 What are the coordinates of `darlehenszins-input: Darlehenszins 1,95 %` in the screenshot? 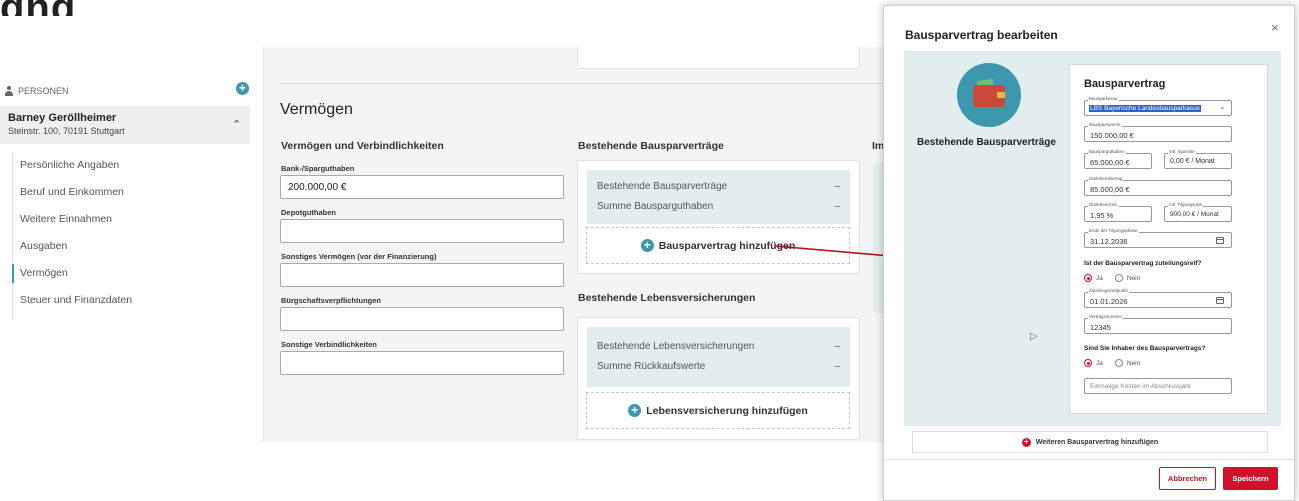 It's located at (1118, 212).